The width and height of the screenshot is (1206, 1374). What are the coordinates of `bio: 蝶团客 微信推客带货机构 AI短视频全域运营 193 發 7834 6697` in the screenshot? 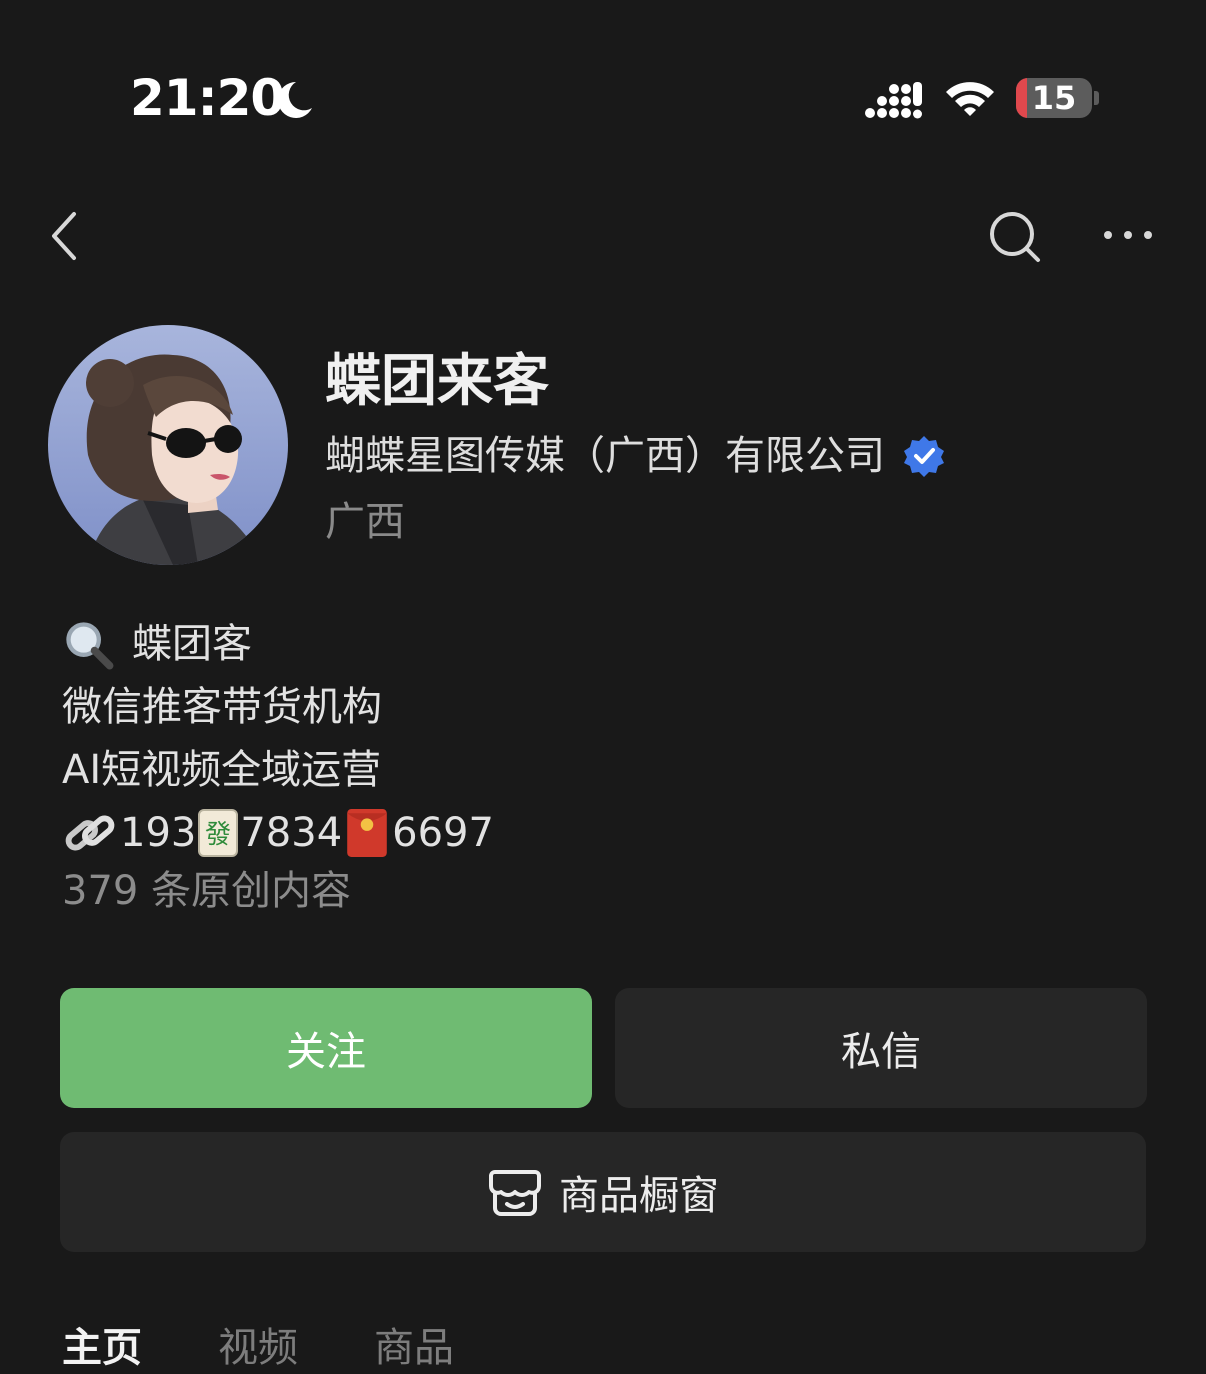 It's located at (278, 738).